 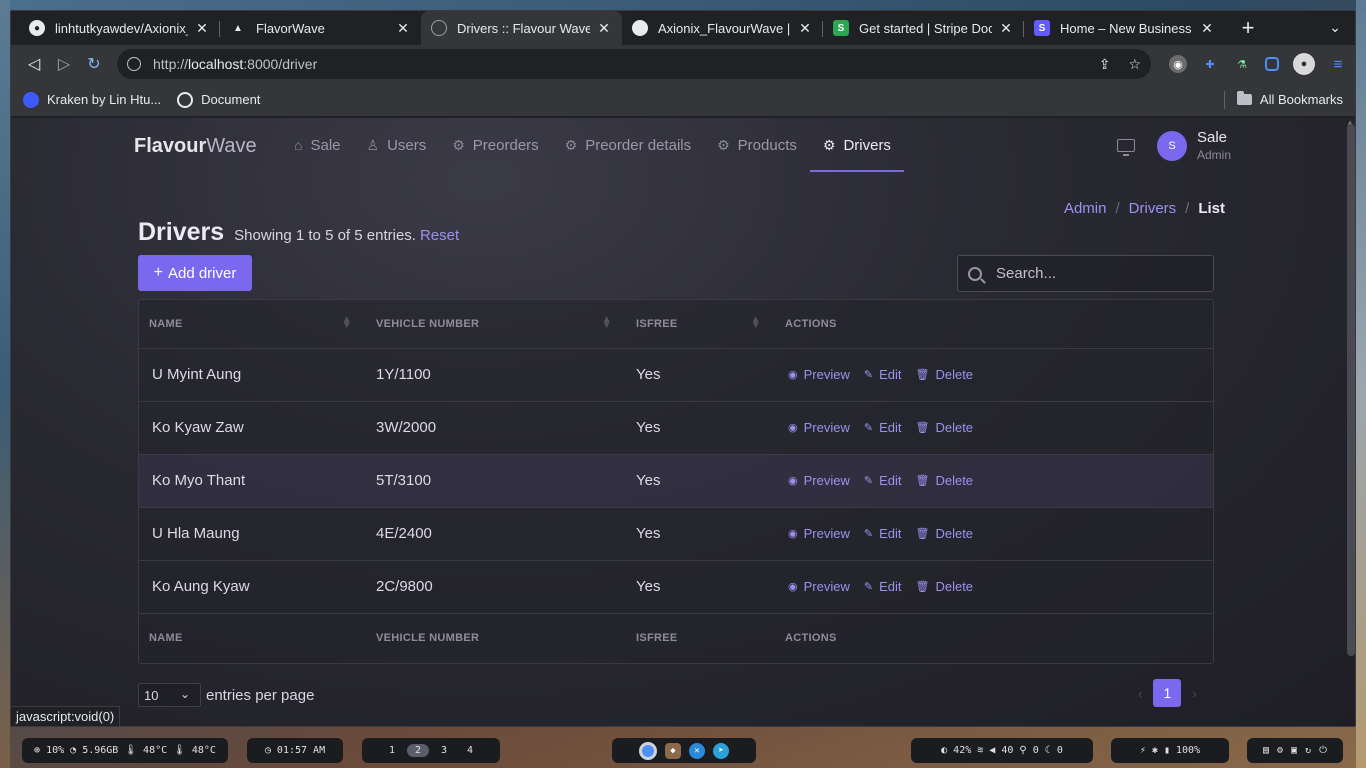 What do you see at coordinates (252, 324) in the screenshot?
I see `column-header-name: NAME ▲ ▼` at bounding box center [252, 324].